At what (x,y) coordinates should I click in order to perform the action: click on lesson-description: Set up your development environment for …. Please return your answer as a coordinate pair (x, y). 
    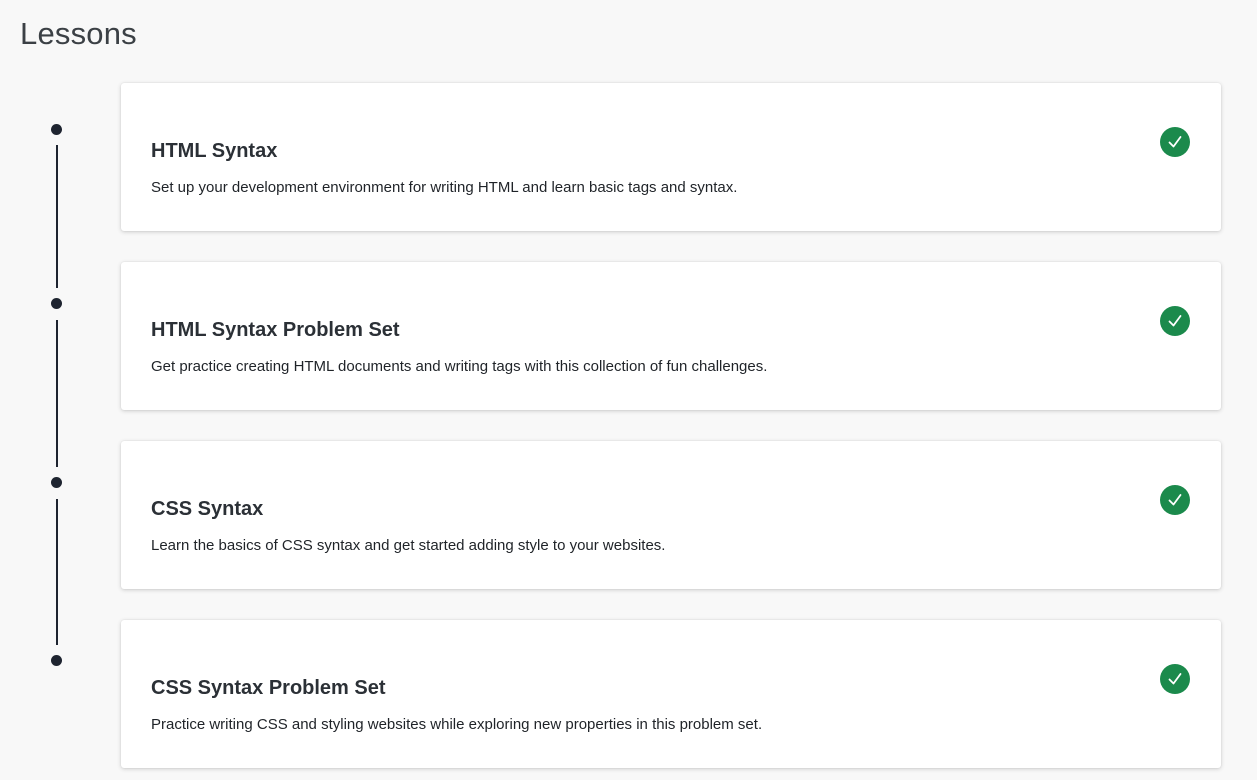
    Looking at the image, I should click on (444, 187).